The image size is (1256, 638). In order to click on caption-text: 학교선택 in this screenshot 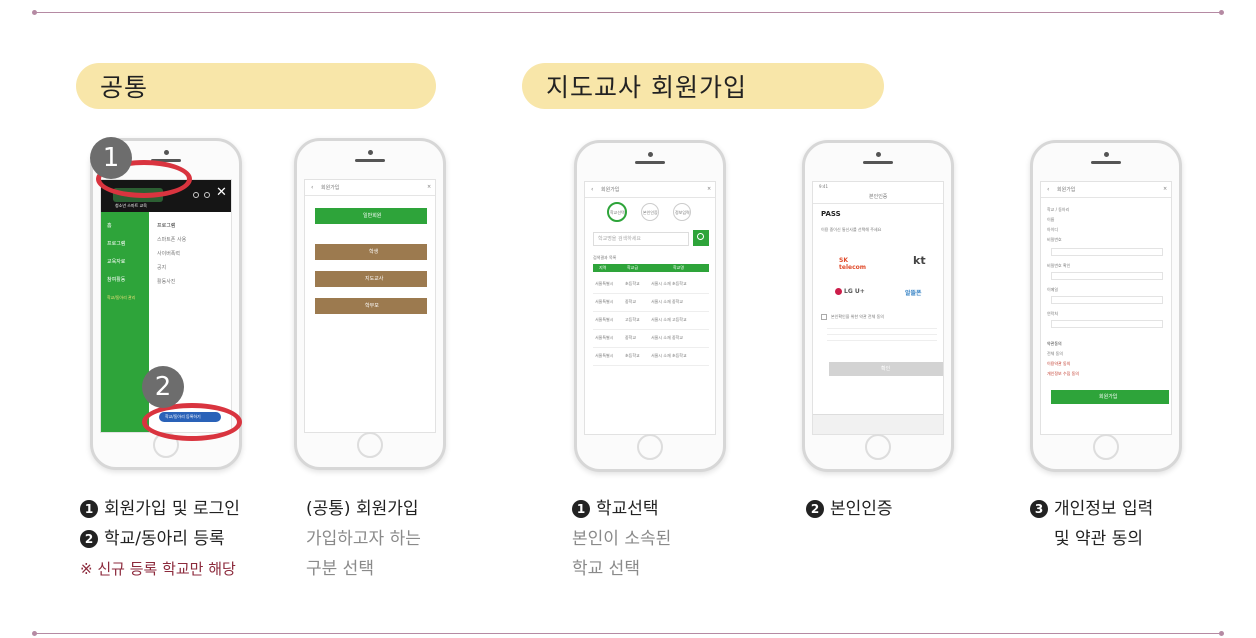, I will do `click(627, 509)`.